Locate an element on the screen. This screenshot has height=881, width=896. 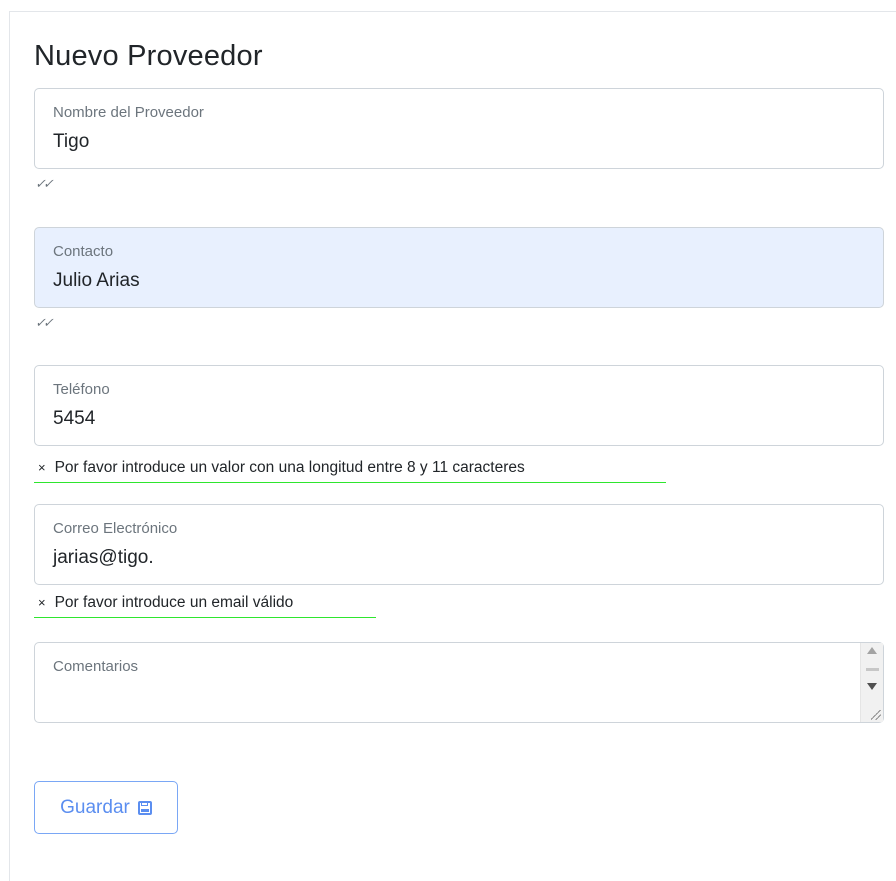
scroll-down-icon is located at coordinates (872, 686).